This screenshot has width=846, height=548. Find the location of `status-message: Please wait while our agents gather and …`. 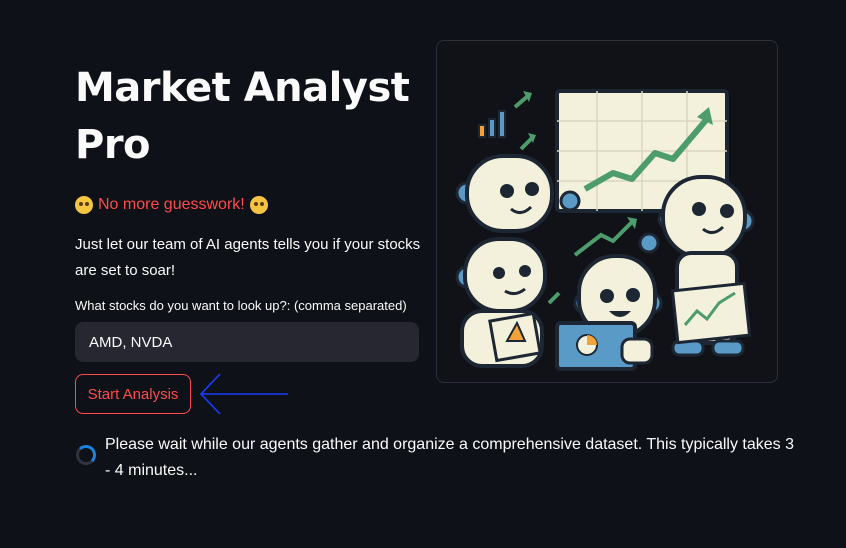

status-message: Please wait while our agents gather and … is located at coordinates (449, 457).